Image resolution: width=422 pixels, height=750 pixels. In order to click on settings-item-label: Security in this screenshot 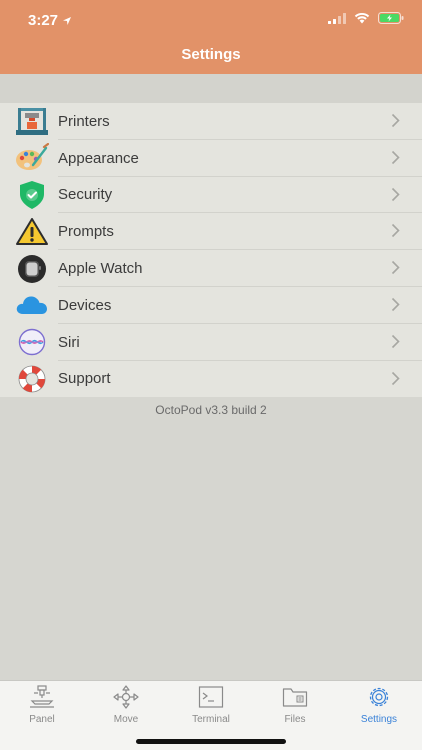, I will do `click(85, 195)`.